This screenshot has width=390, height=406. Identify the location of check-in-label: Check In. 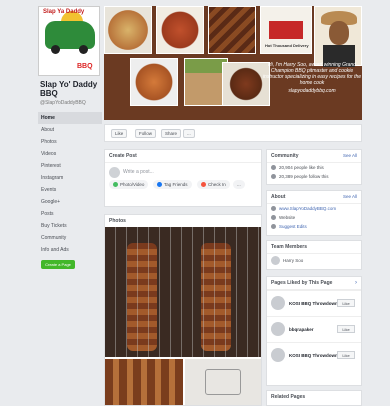
(217, 184).